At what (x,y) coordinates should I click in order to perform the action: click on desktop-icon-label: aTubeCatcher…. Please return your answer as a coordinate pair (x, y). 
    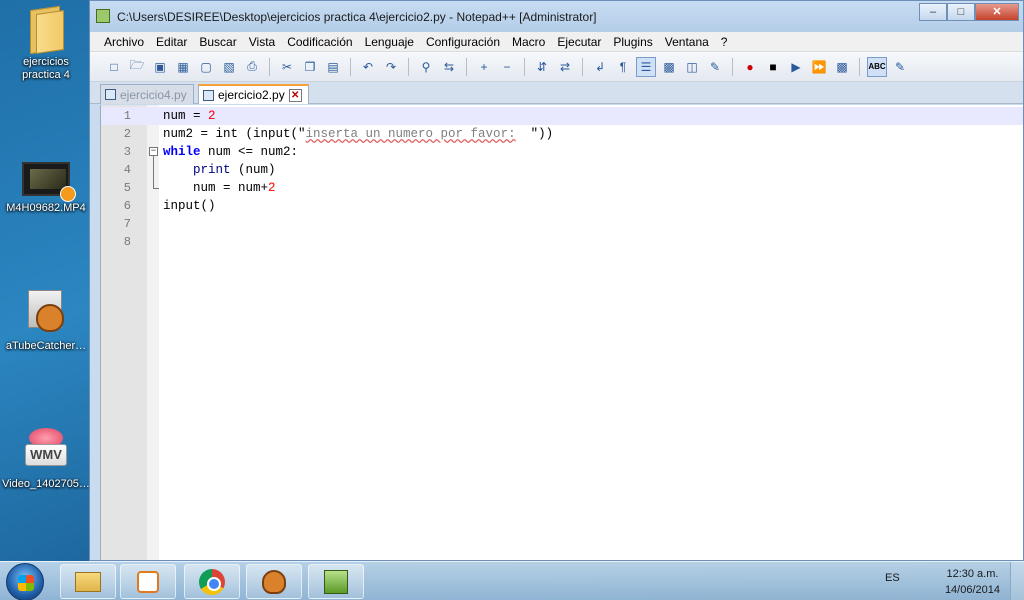
    Looking at the image, I should click on (46, 346).